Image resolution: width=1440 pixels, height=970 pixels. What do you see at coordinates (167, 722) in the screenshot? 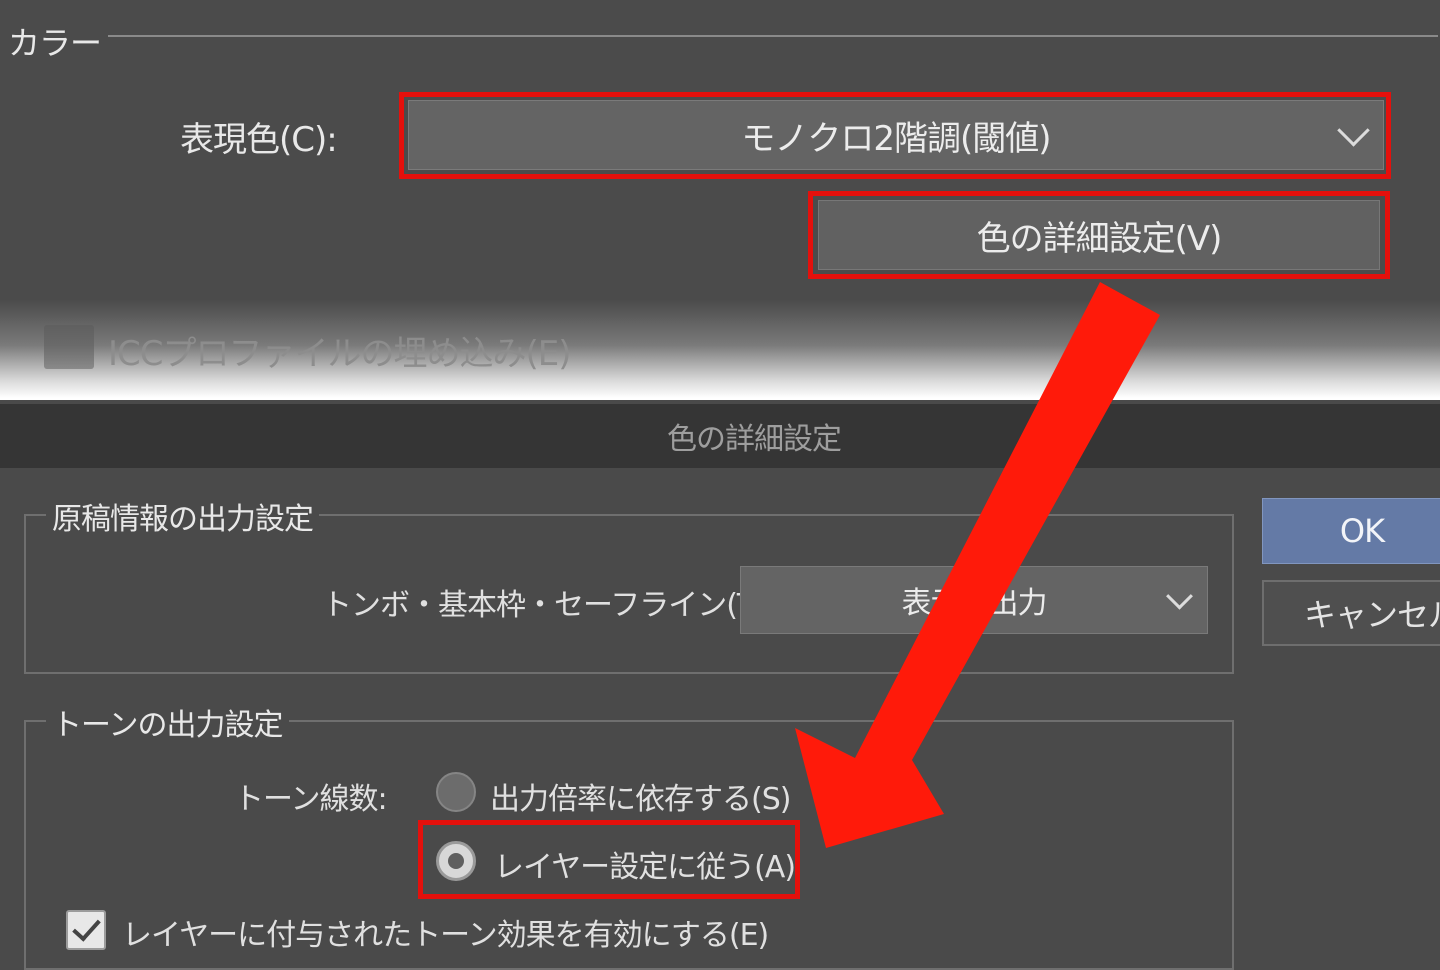
I see `tone-output-group-title: トーンの出力設定` at bounding box center [167, 722].